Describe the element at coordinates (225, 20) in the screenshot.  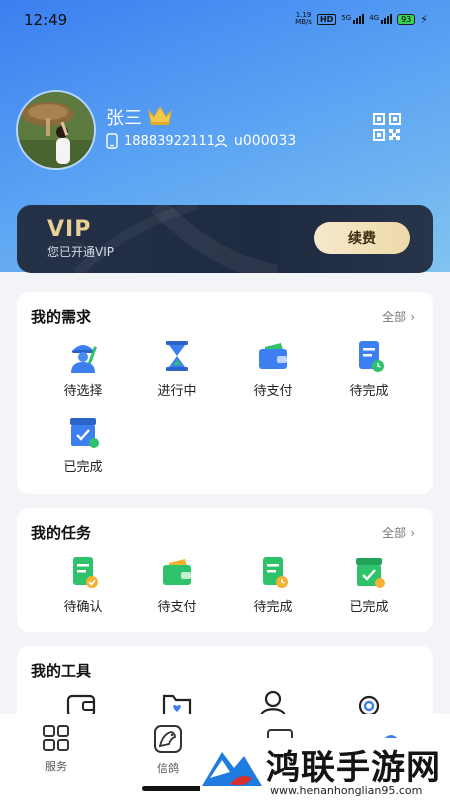
I see `status-bar: 12:49 1.19 MB/s HD 5G 4G 93 ⚡` at that location.